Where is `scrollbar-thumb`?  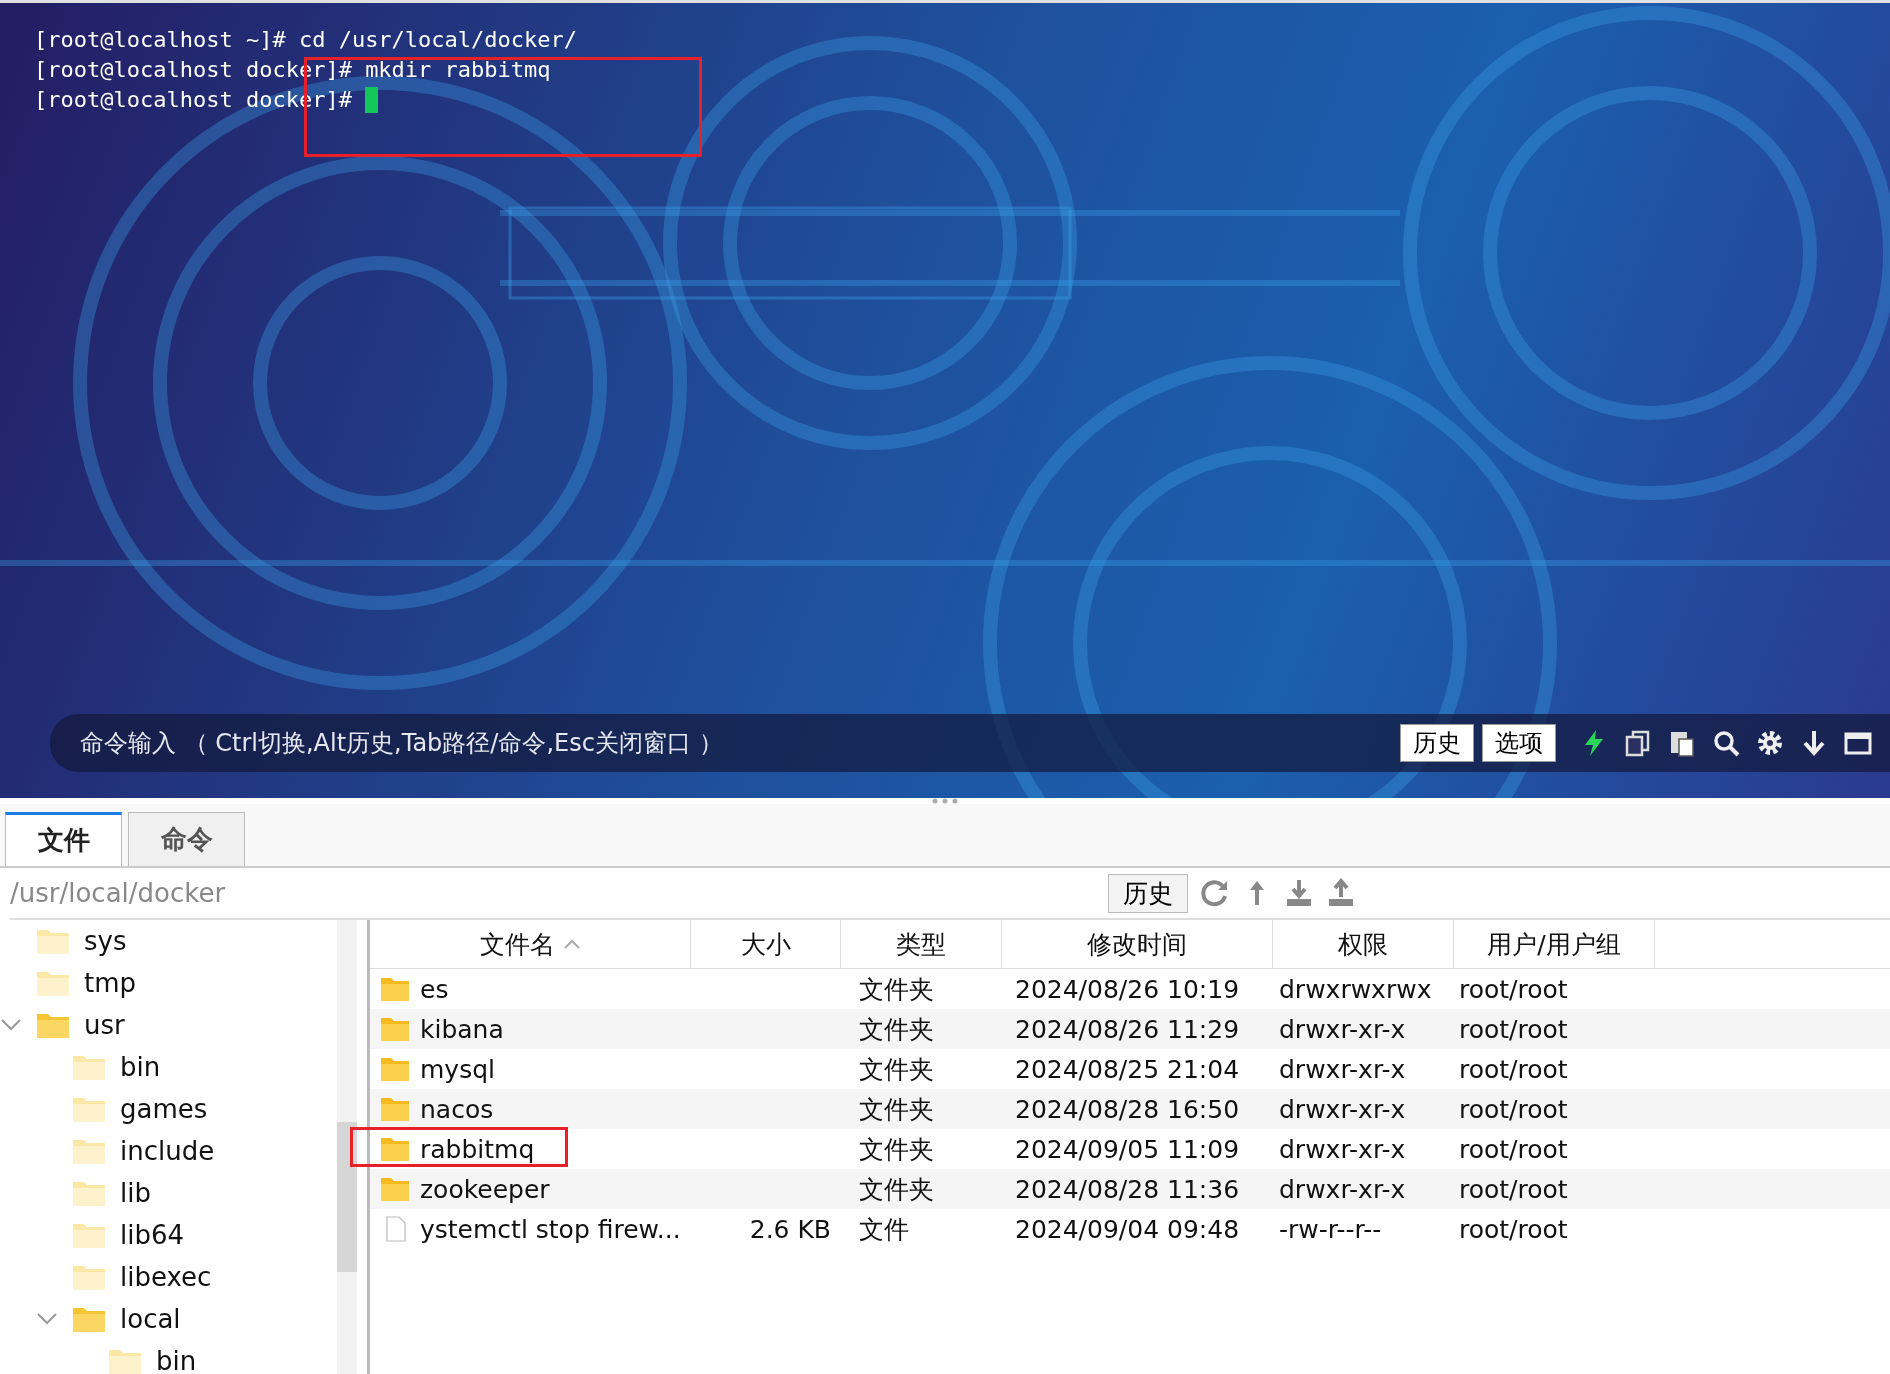
scrollbar-thumb is located at coordinates (347, 1197).